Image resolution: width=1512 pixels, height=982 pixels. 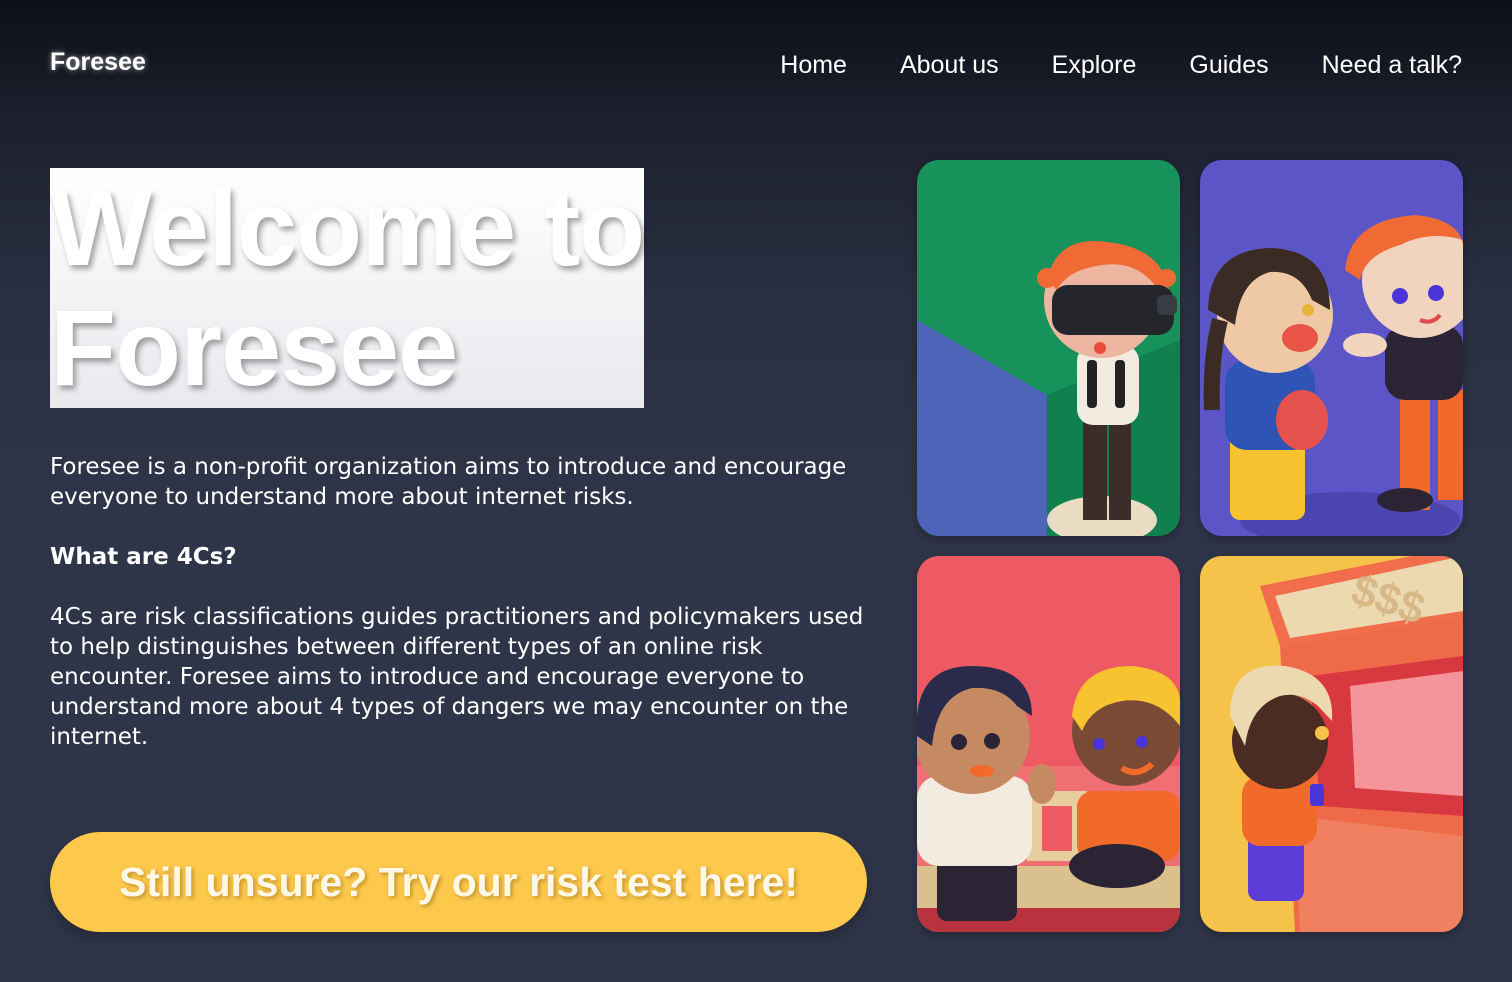 What do you see at coordinates (1228, 65) in the screenshot?
I see `nav-link-guides: Guides` at bounding box center [1228, 65].